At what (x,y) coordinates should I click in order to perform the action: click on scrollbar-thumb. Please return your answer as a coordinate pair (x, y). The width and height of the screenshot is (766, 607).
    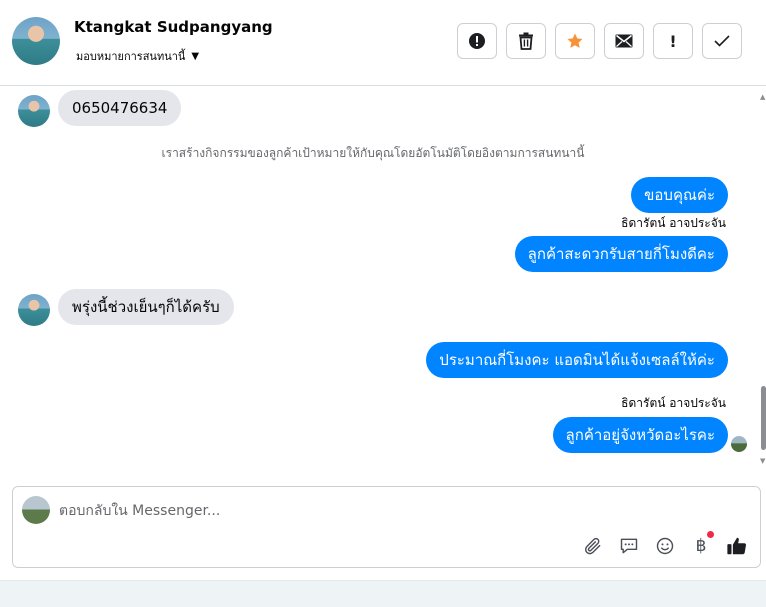
    Looking at the image, I should click on (763, 418).